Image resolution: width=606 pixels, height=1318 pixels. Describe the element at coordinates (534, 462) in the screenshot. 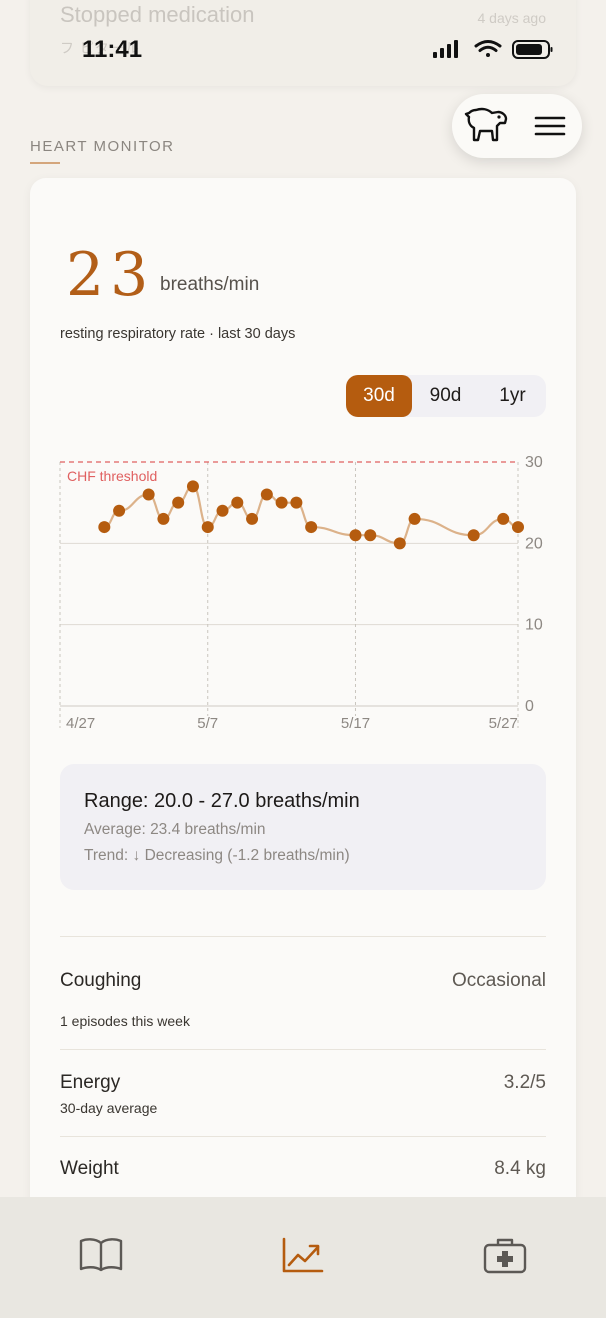

I see `y-tick-label: 30` at that location.